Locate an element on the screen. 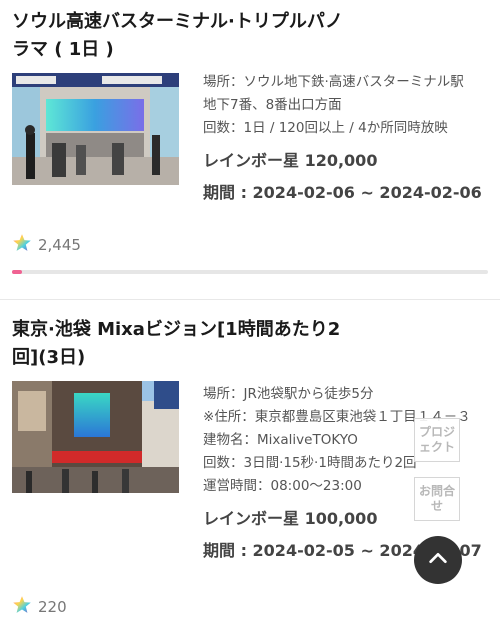 The height and width of the screenshot is (633, 500). info-location: 場所：JR池袋駅から徒歩5分 is located at coordinates (288, 394).